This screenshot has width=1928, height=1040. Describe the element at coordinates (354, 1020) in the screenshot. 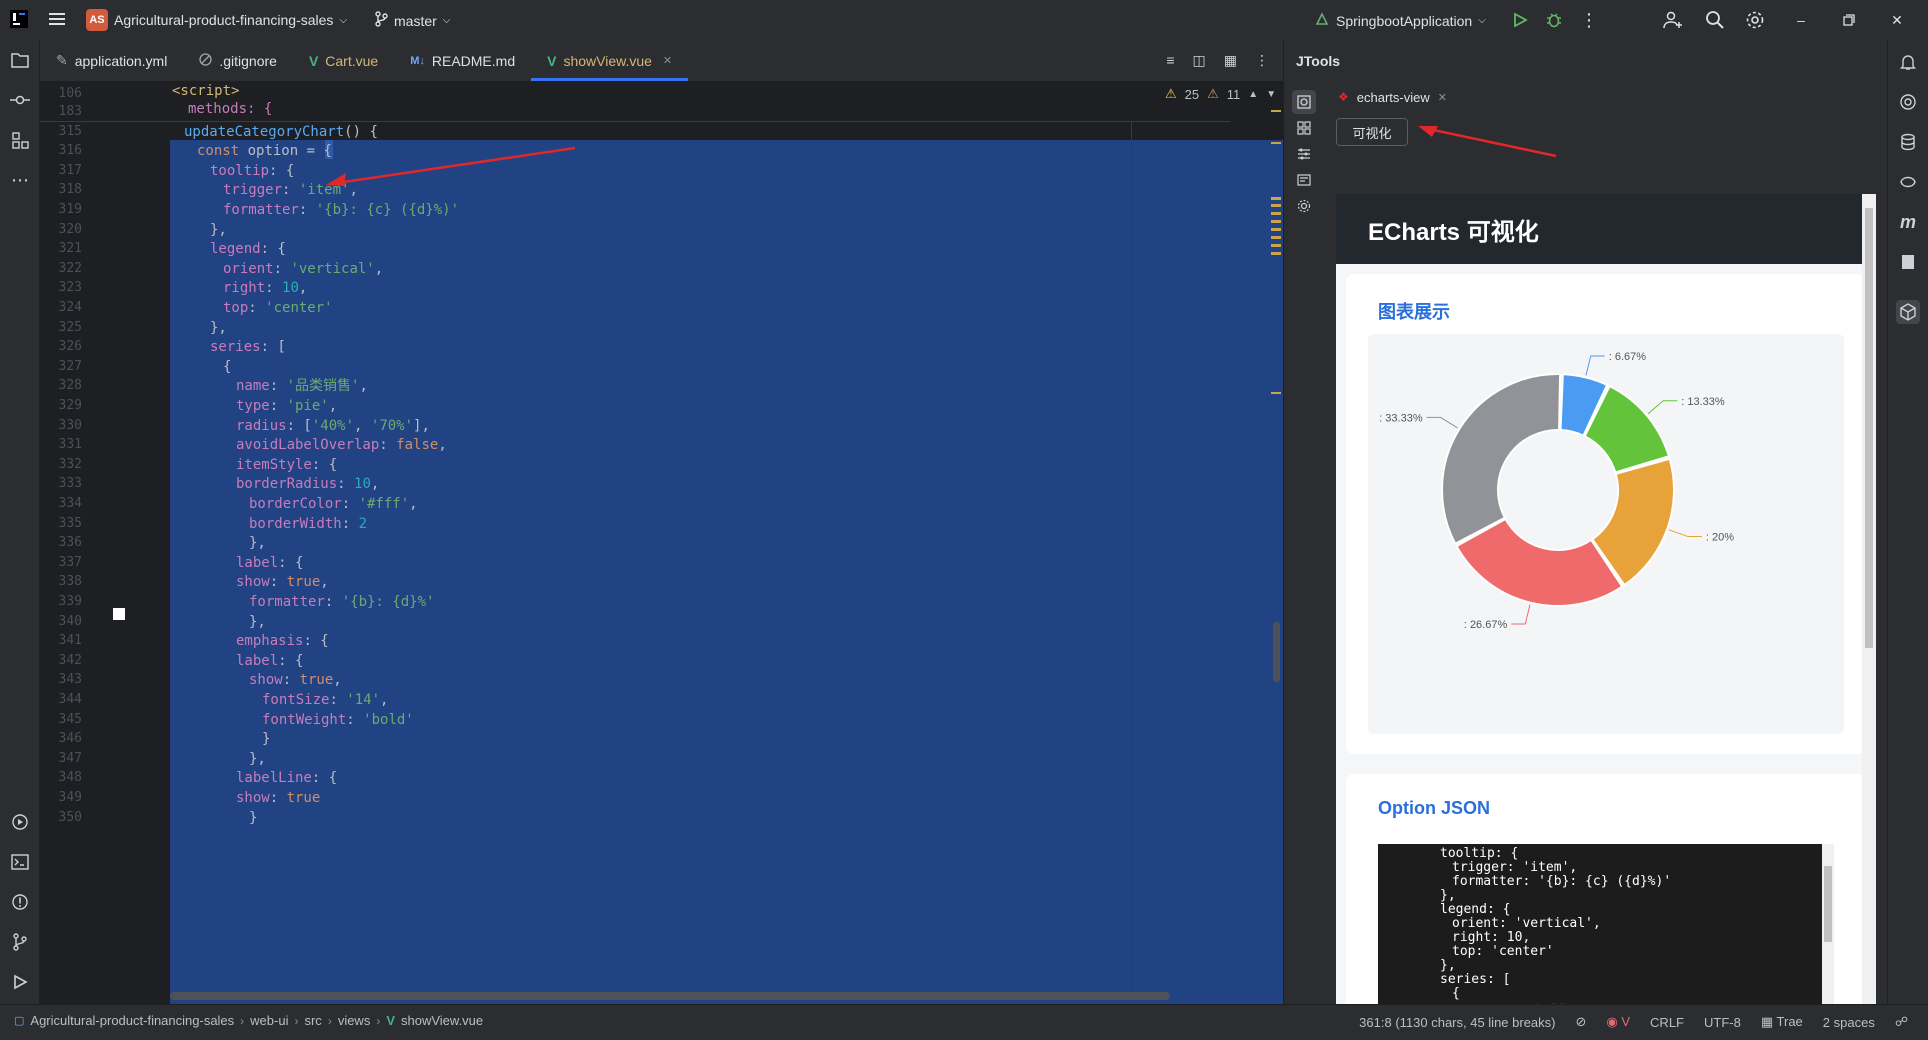

I see `breadcrumb-item: views` at that location.